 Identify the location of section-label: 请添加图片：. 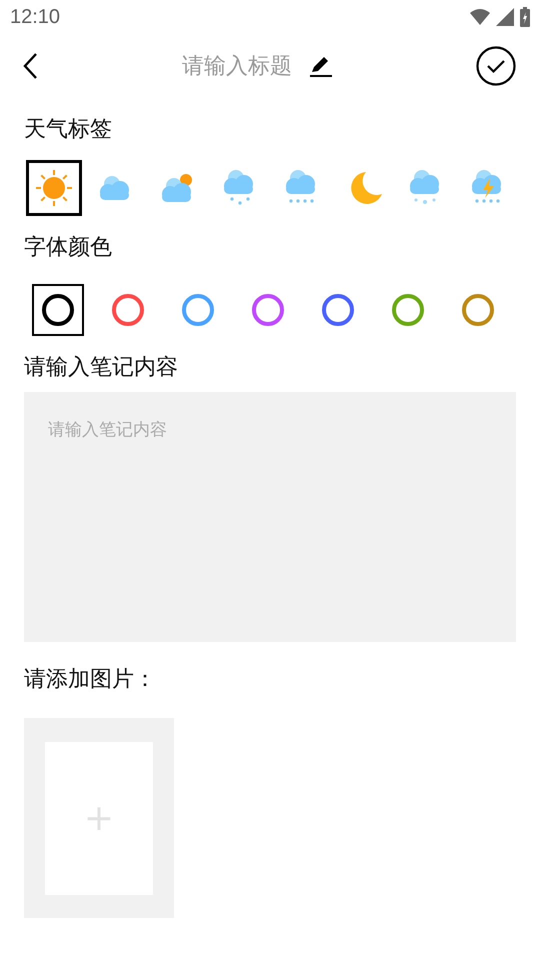
(90, 680).